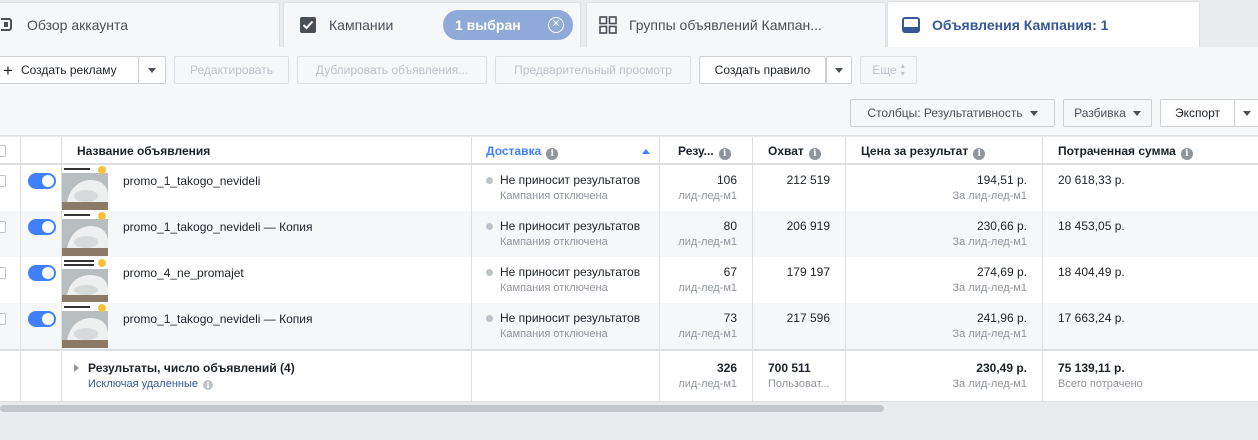 Image resolution: width=1258 pixels, height=440 pixels. What do you see at coordinates (923, 151) in the screenshot?
I see `header-cost-per-result: Цена за результат i` at bounding box center [923, 151].